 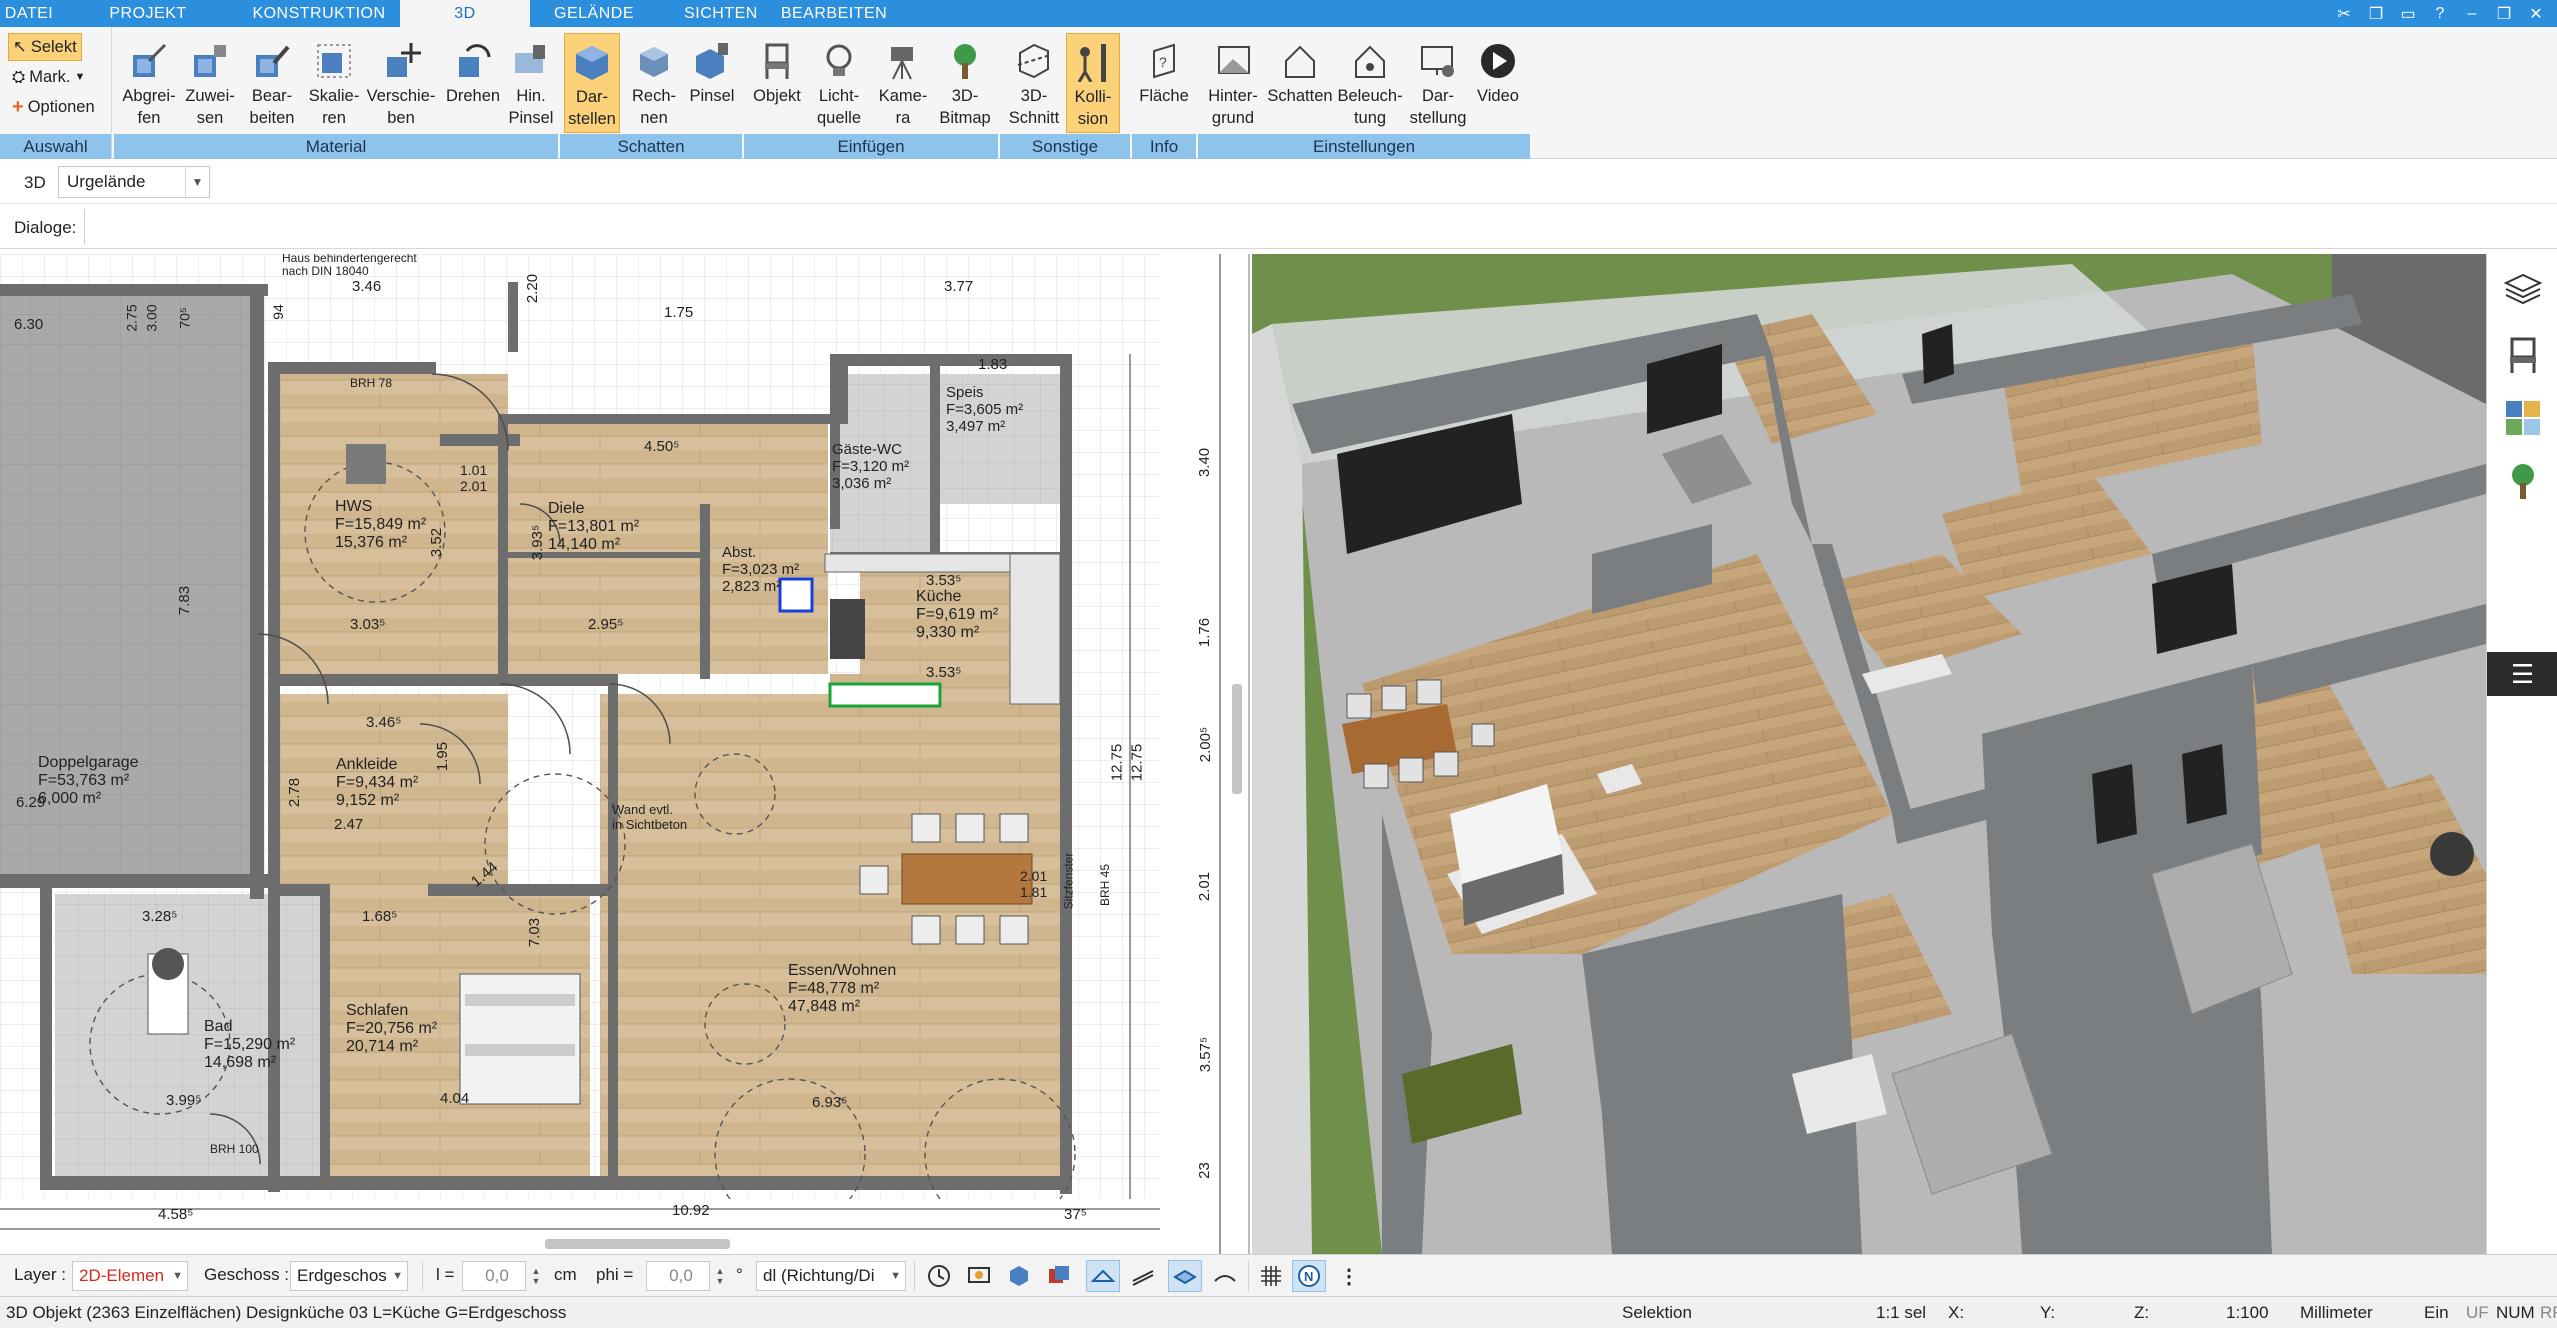 What do you see at coordinates (1019, 1276) in the screenshot?
I see `render-icon` at bounding box center [1019, 1276].